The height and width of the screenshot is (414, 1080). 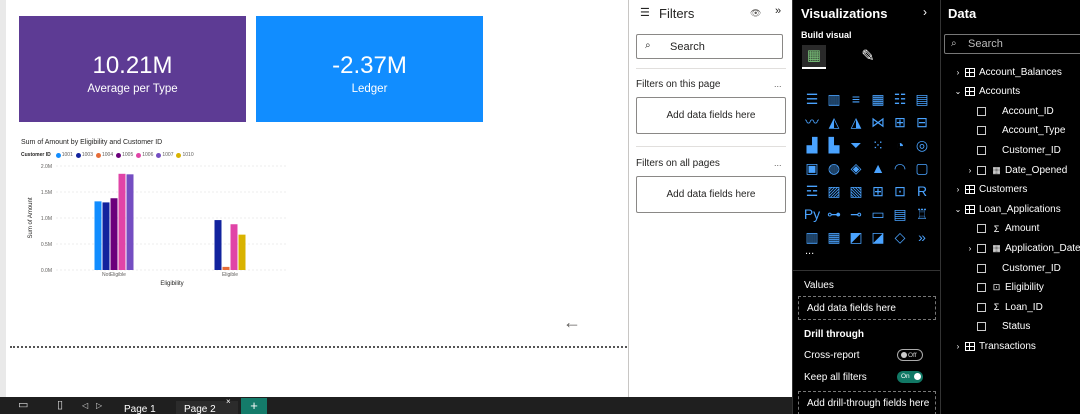 I want to click on map-icon: ◍, so click(x=834, y=168).